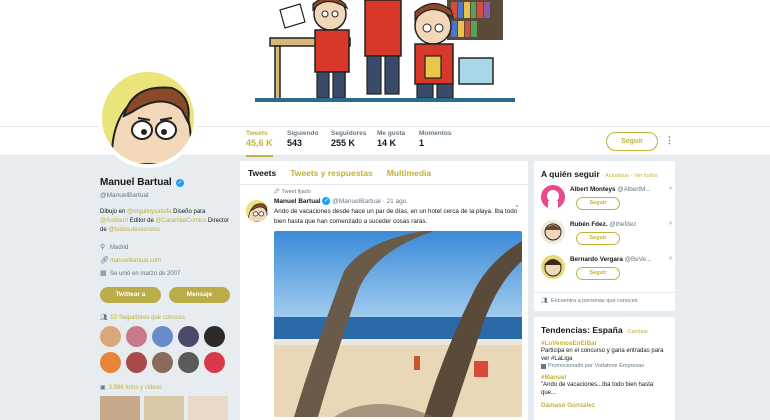 This screenshot has width=770, height=420. Describe the element at coordinates (635, 332) in the screenshot. I see `change-link: · Cambiar` at that location.